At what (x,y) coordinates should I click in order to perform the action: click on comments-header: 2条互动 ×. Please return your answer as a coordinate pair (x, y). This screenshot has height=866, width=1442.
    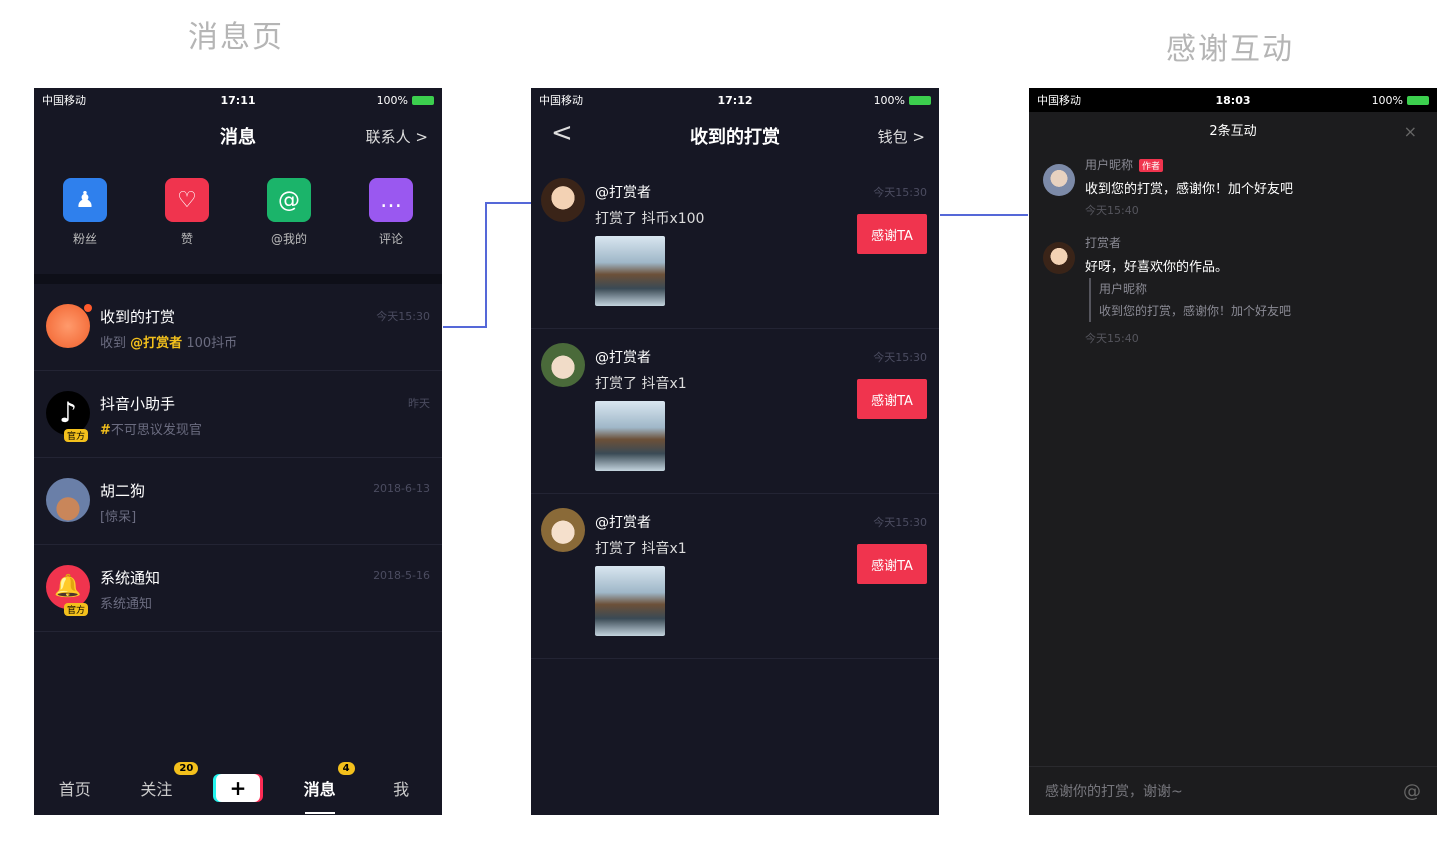
    Looking at the image, I should click on (1233, 132).